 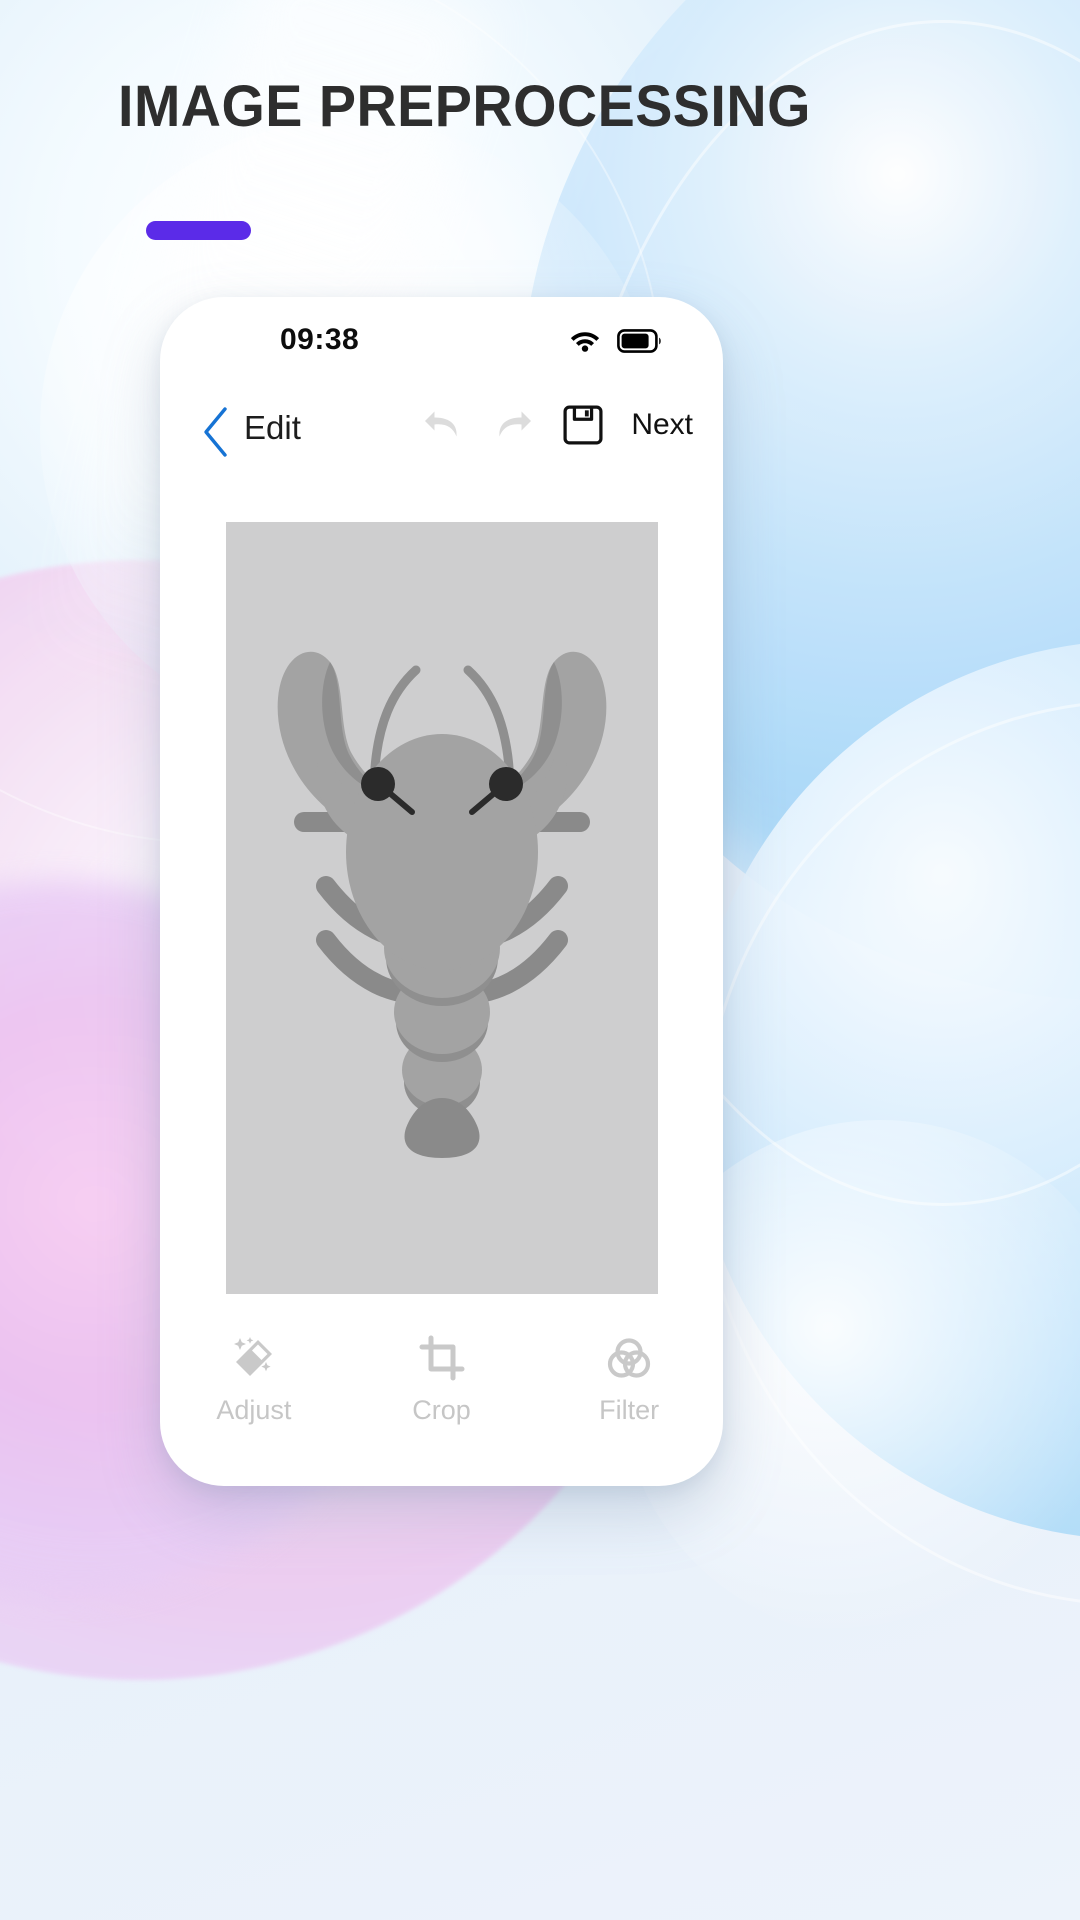 I want to click on status-time: 09:38, so click(x=320, y=339).